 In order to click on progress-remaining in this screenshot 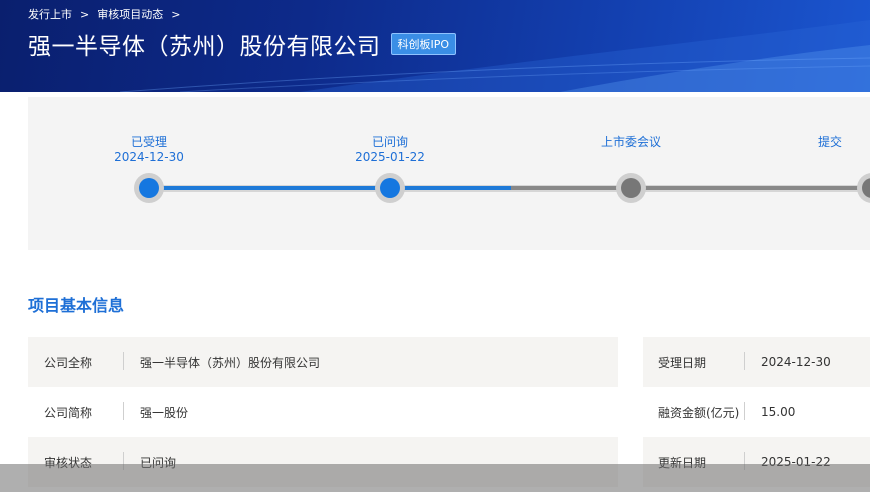, I will do `click(690, 188)`.